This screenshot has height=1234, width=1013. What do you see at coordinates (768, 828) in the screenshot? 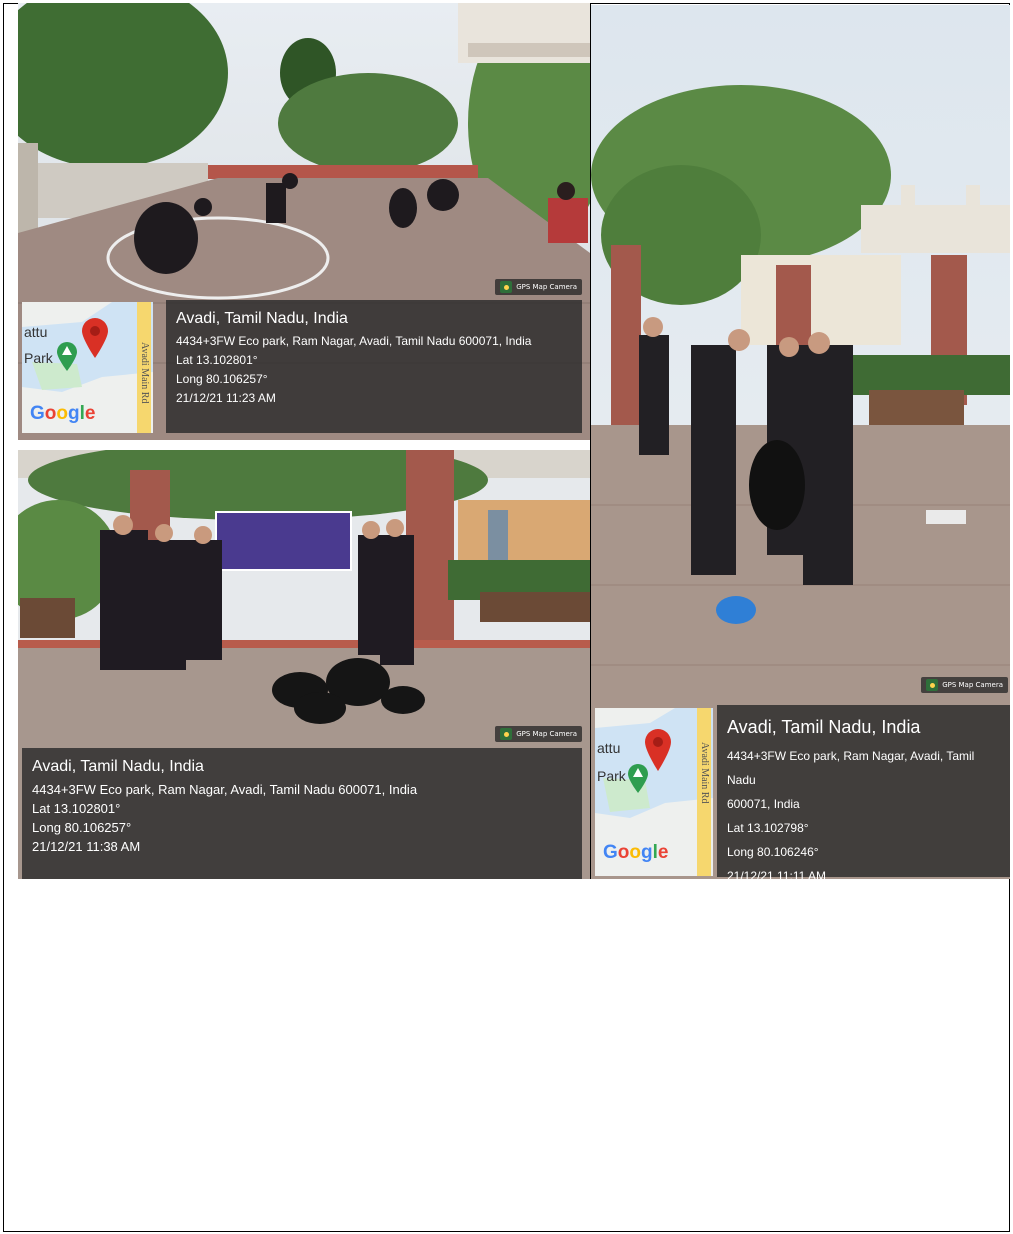
I see `latitude: Lat 13.102798°` at bounding box center [768, 828].